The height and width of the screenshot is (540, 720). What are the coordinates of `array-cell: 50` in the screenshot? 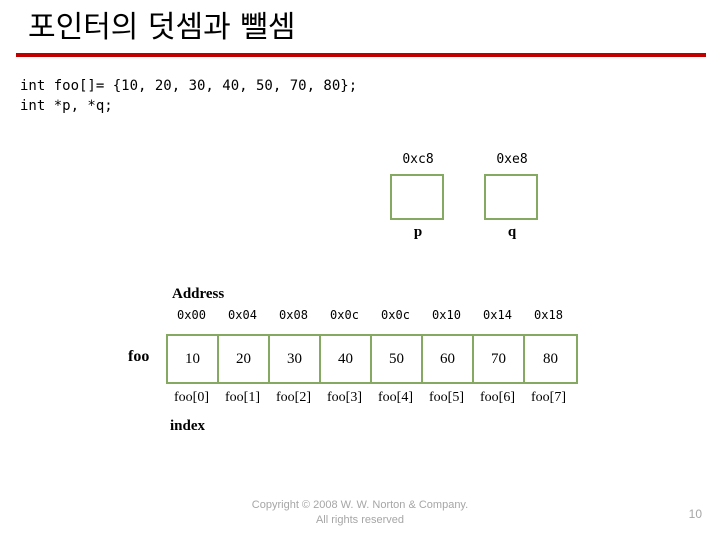 It's located at (397, 359).